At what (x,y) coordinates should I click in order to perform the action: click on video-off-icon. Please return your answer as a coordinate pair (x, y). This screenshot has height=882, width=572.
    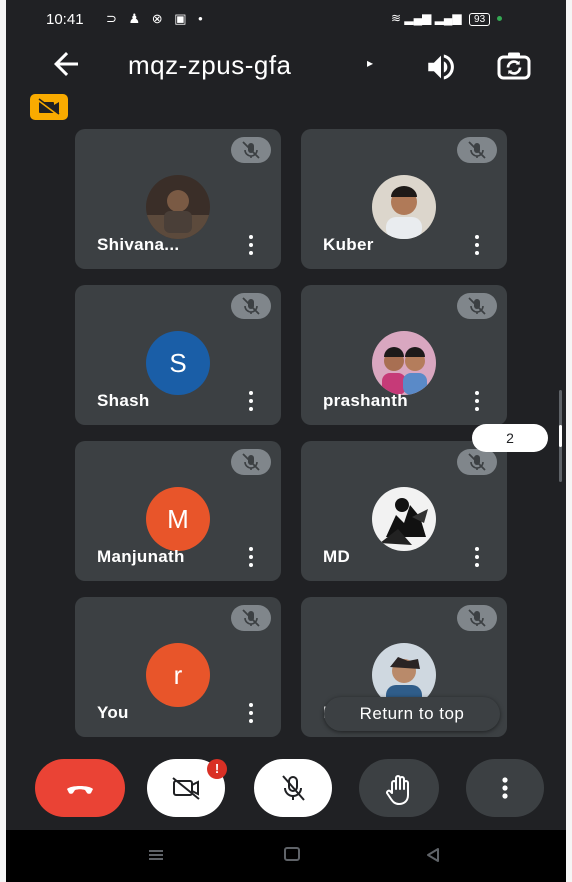
    Looking at the image, I should click on (48, 107).